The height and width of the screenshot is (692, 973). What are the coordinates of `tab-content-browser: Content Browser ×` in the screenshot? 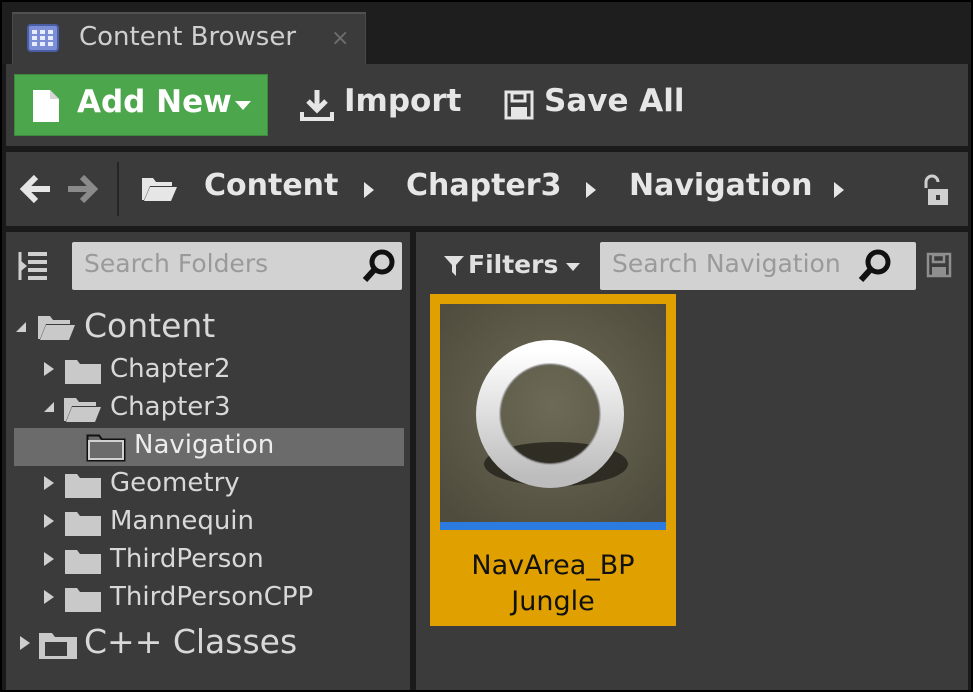 It's located at (189, 38).